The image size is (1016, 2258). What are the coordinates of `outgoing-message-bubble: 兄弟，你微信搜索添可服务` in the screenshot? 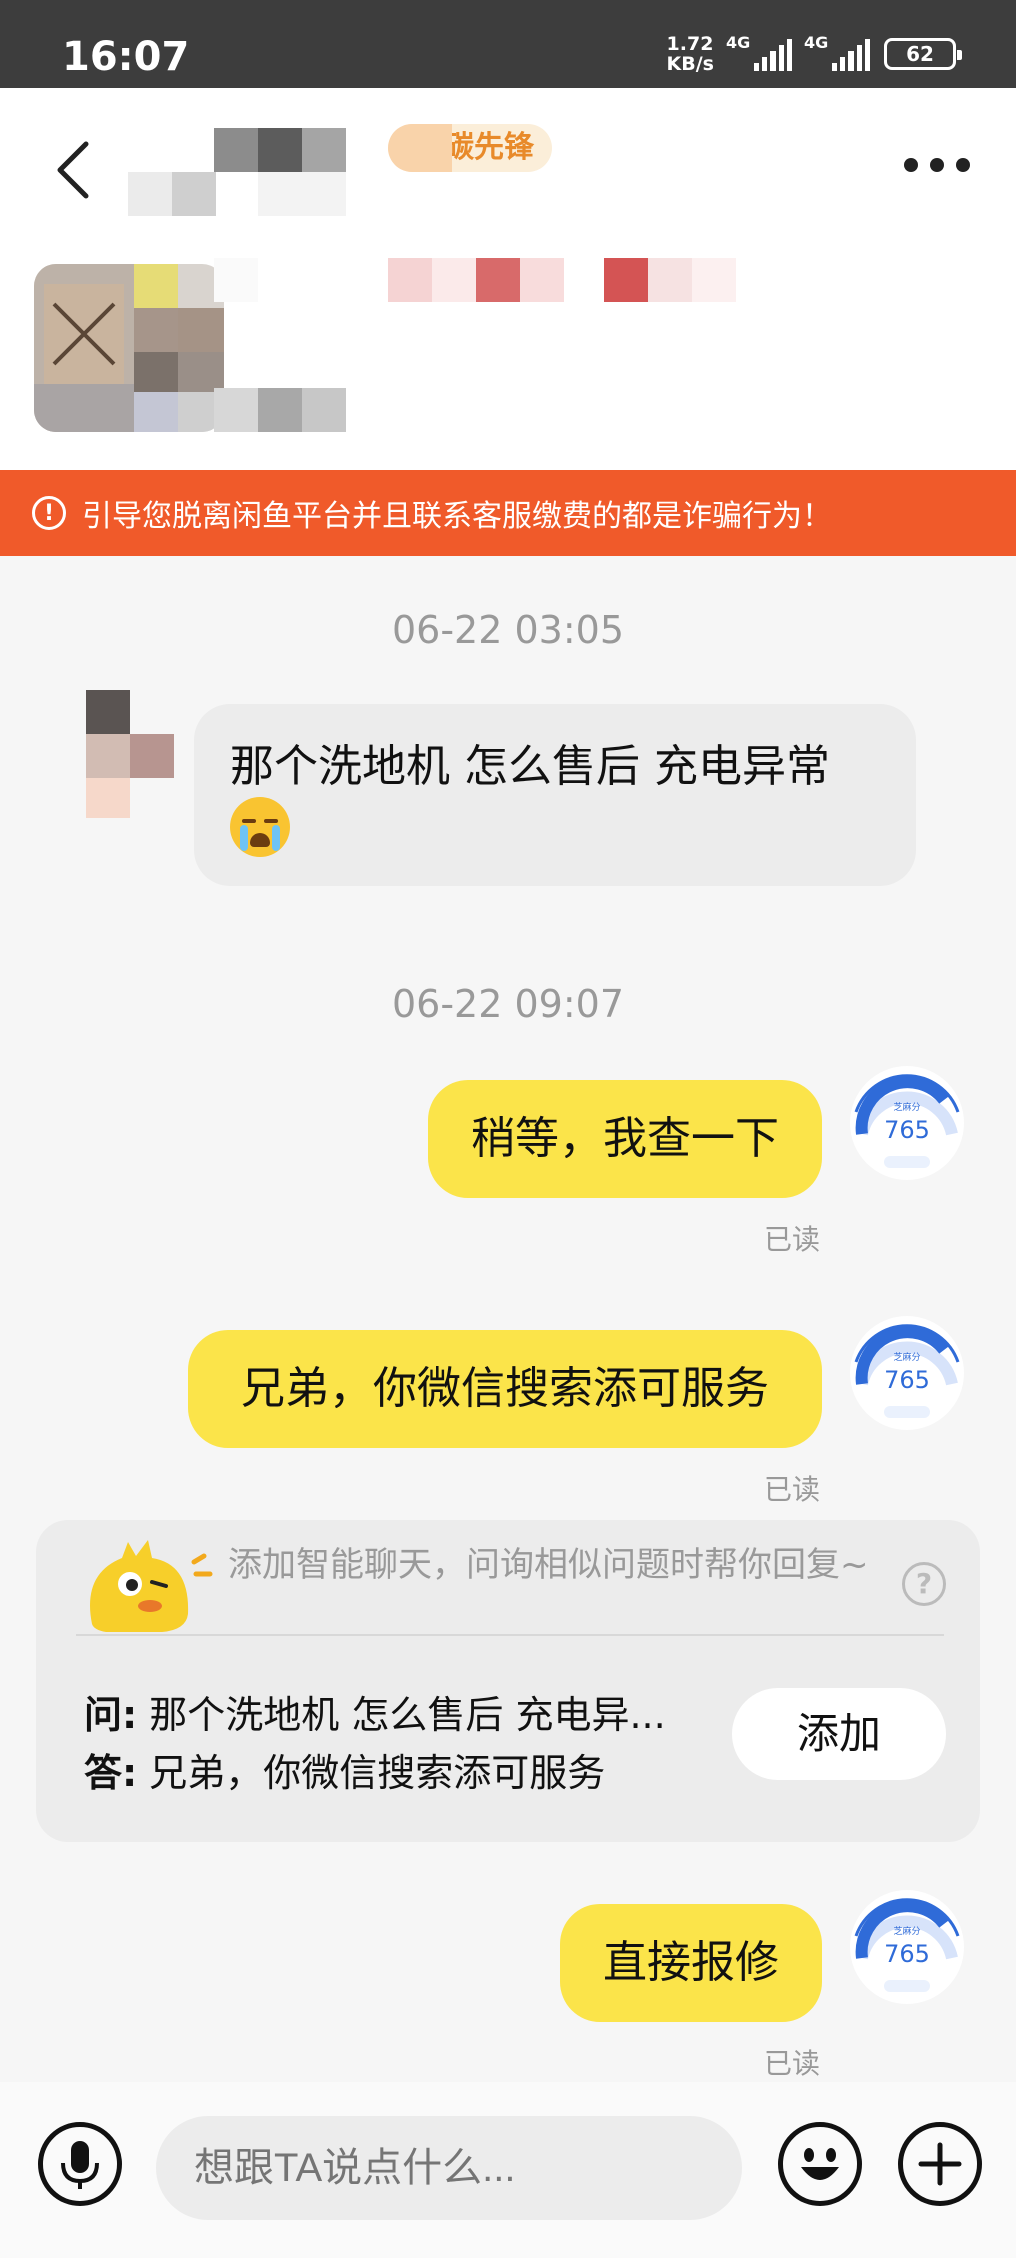 It's located at (505, 1389).